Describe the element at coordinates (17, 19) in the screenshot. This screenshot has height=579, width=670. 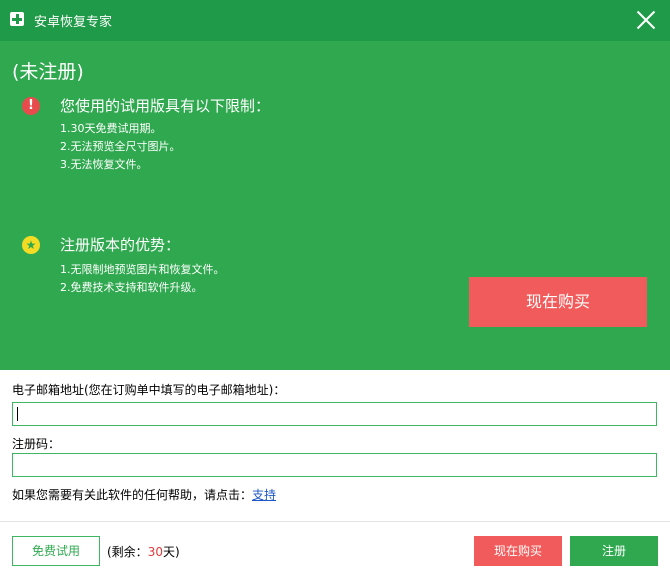
I see `app-logo-icon` at that location.